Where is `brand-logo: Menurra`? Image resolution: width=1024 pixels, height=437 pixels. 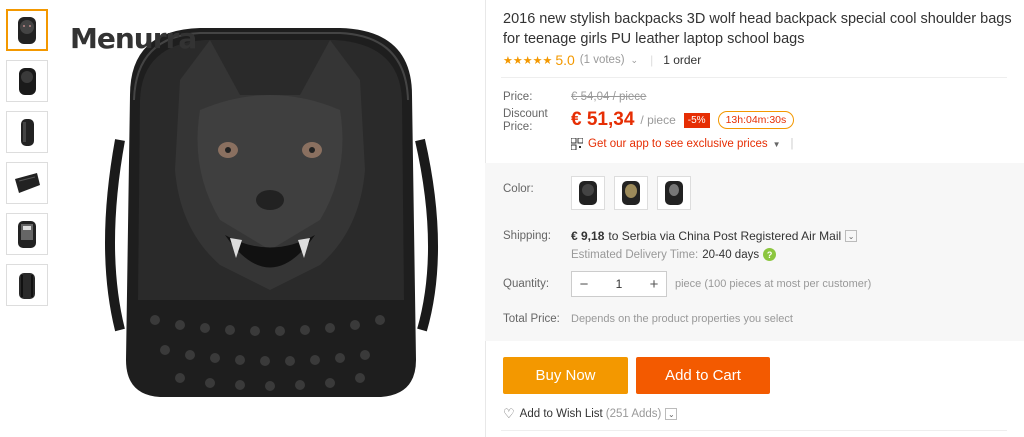 brand-logo: Menurra is located at coordinates (133, 38).